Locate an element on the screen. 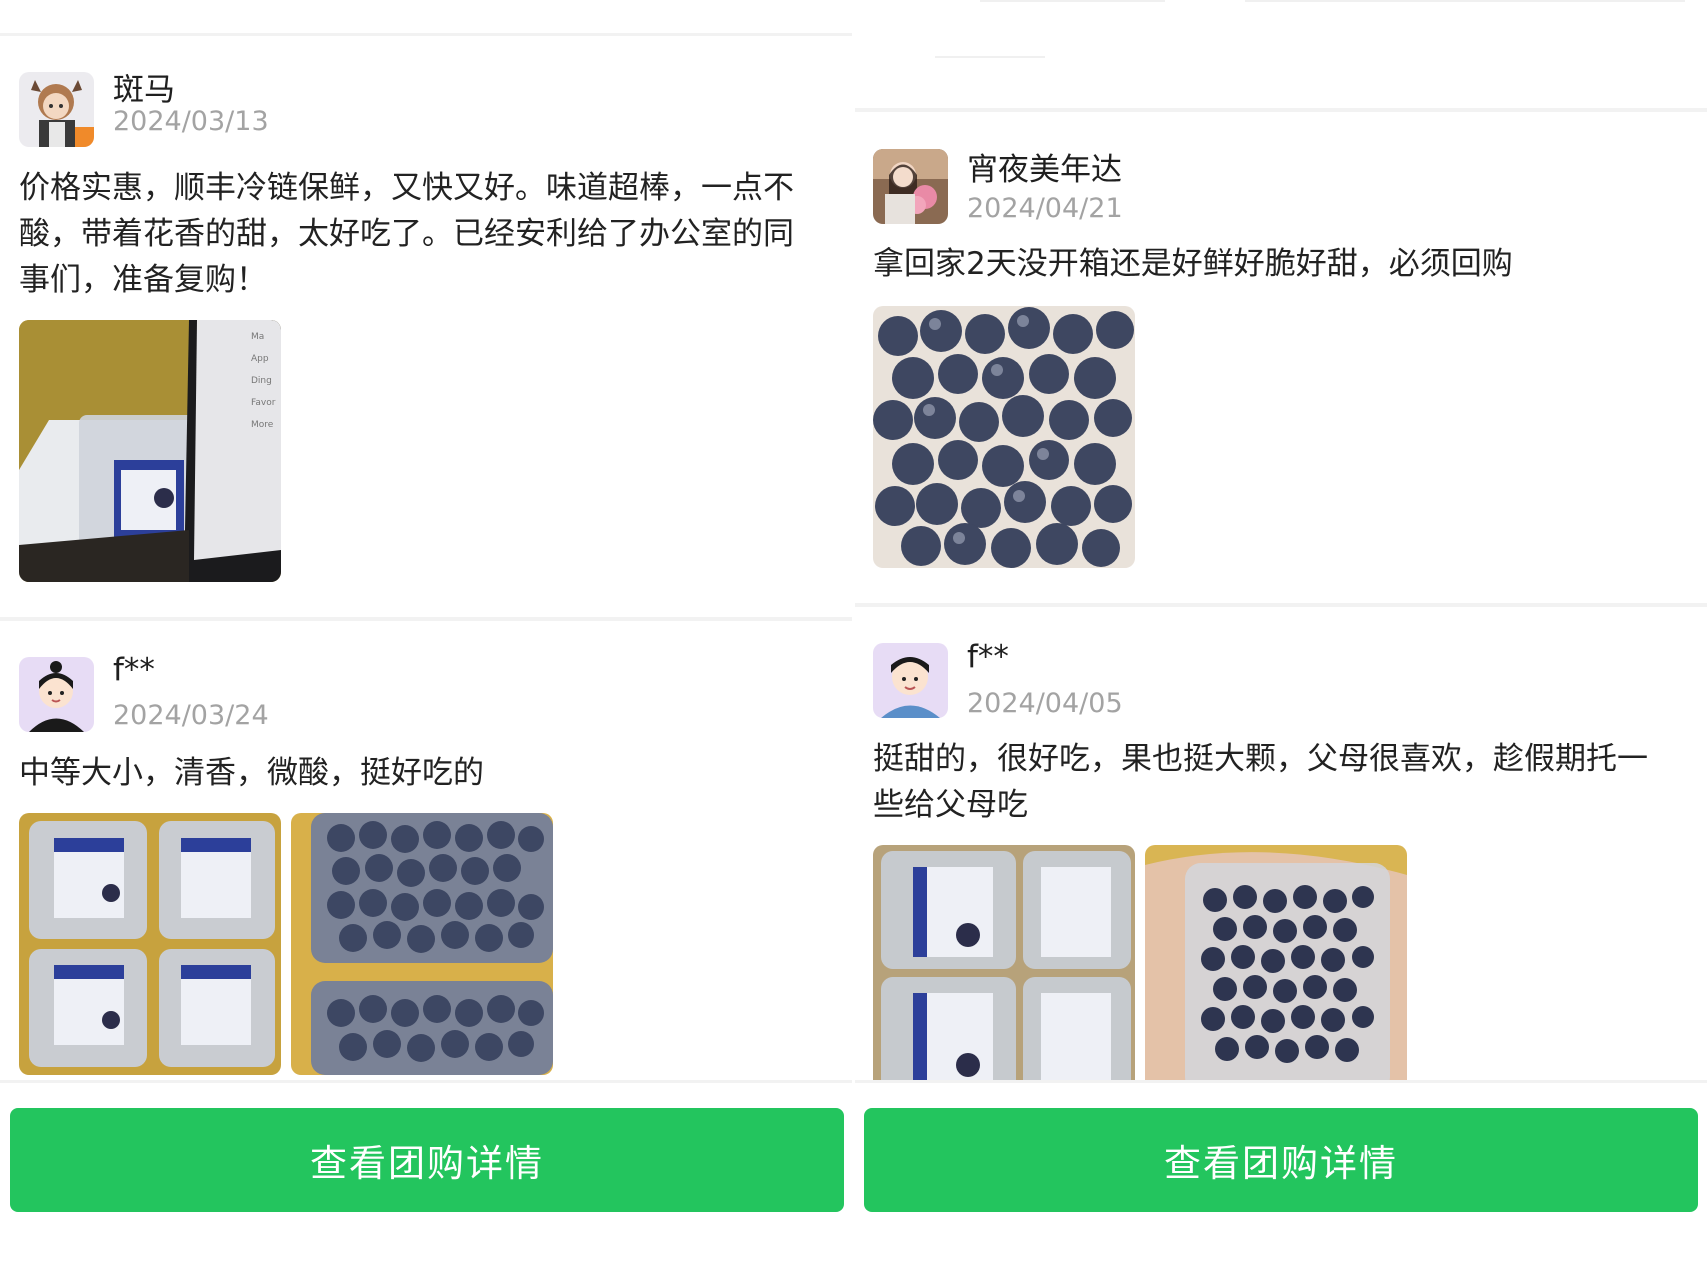 The width and height of the screenshot is (1707, 1280). review-date: 2024/03/24 is located at coordinates (191, 715).